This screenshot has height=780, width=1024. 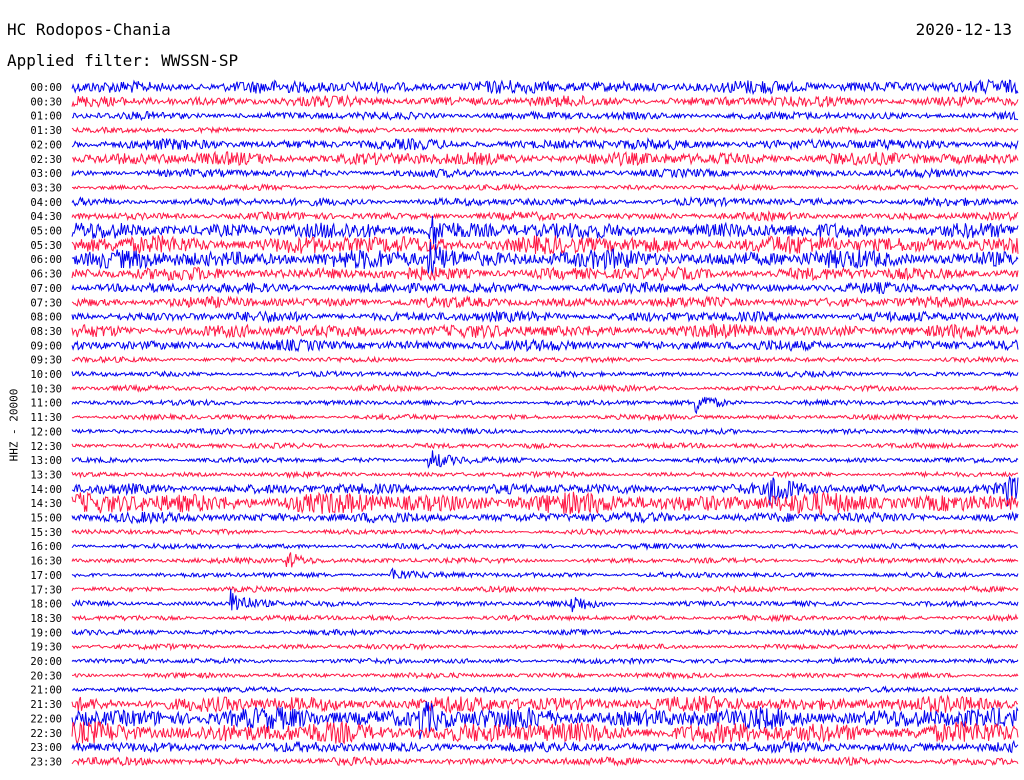 I want to click on y-tick-label: 05:00, so click(x=46, y=232).